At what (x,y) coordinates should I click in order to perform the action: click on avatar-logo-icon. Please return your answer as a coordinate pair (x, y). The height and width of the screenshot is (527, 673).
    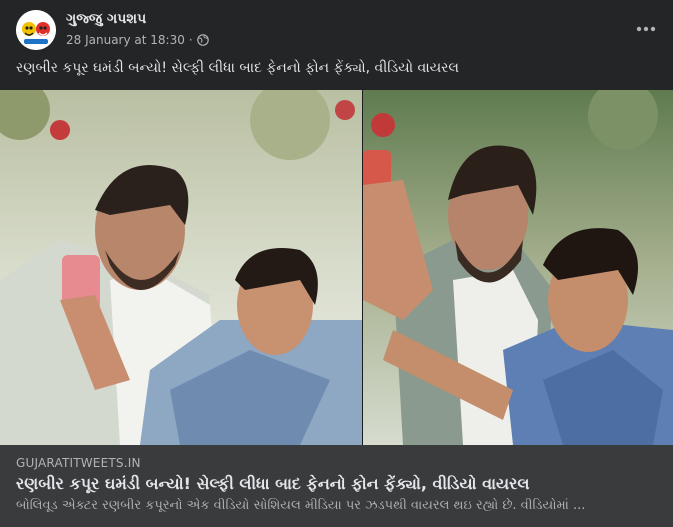
    Looking at the image, I should click on (36, 30).